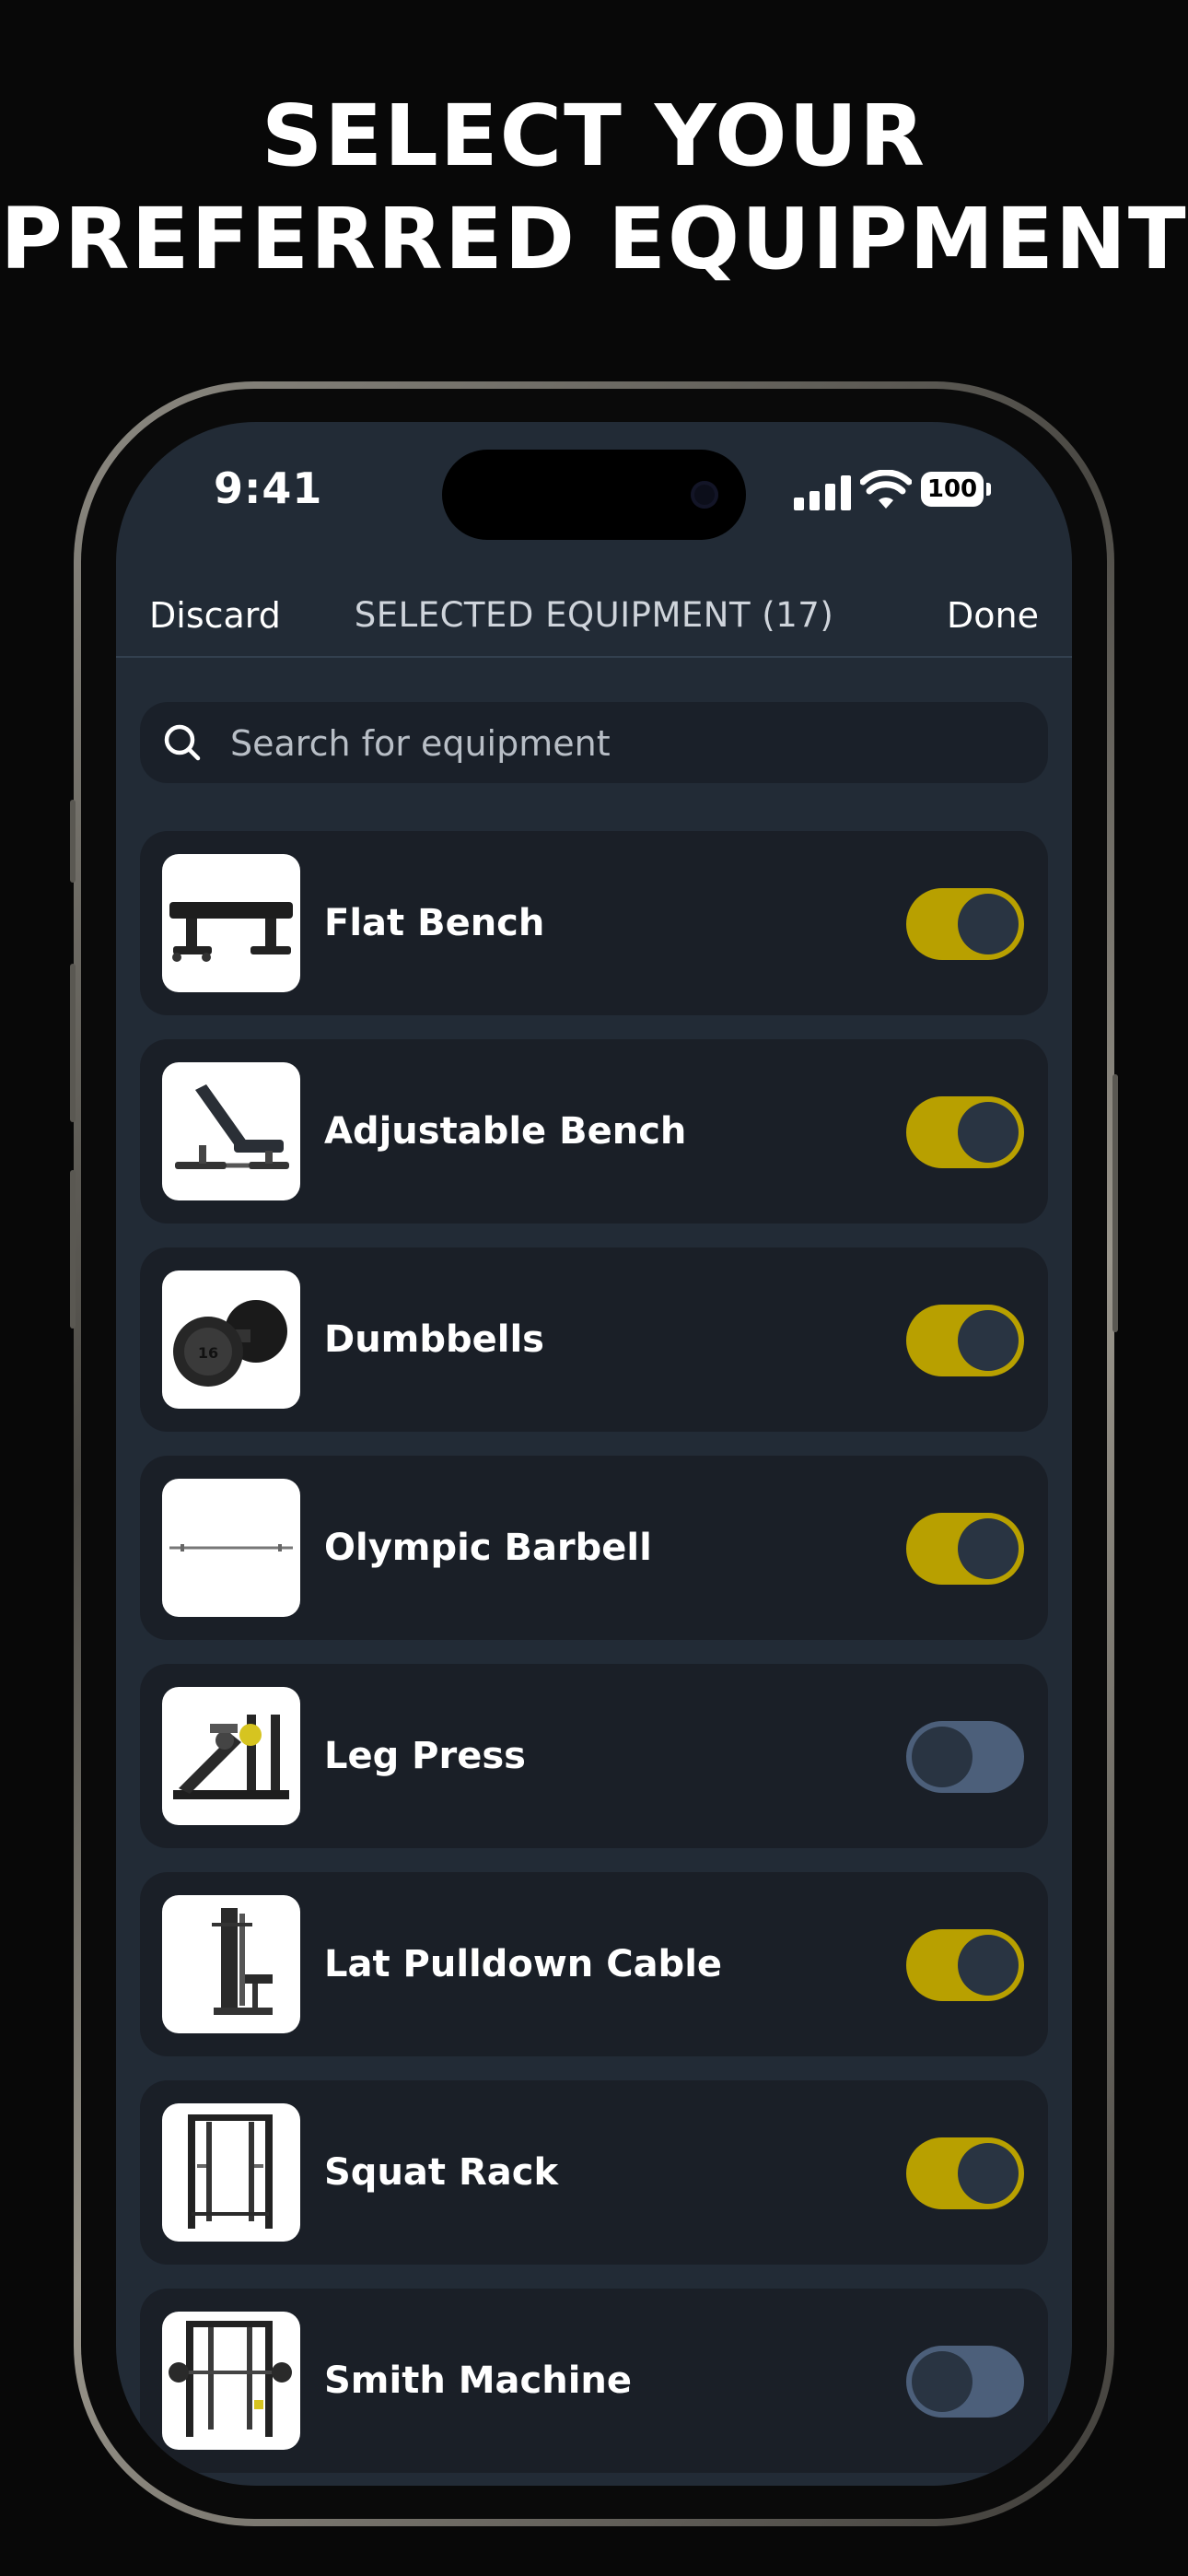  What do you see at coordinates (594, 239) in the screenshot?
I see `headline-line-2: PREFERRED EQUIPMENT` at bounding box center [594, 239].